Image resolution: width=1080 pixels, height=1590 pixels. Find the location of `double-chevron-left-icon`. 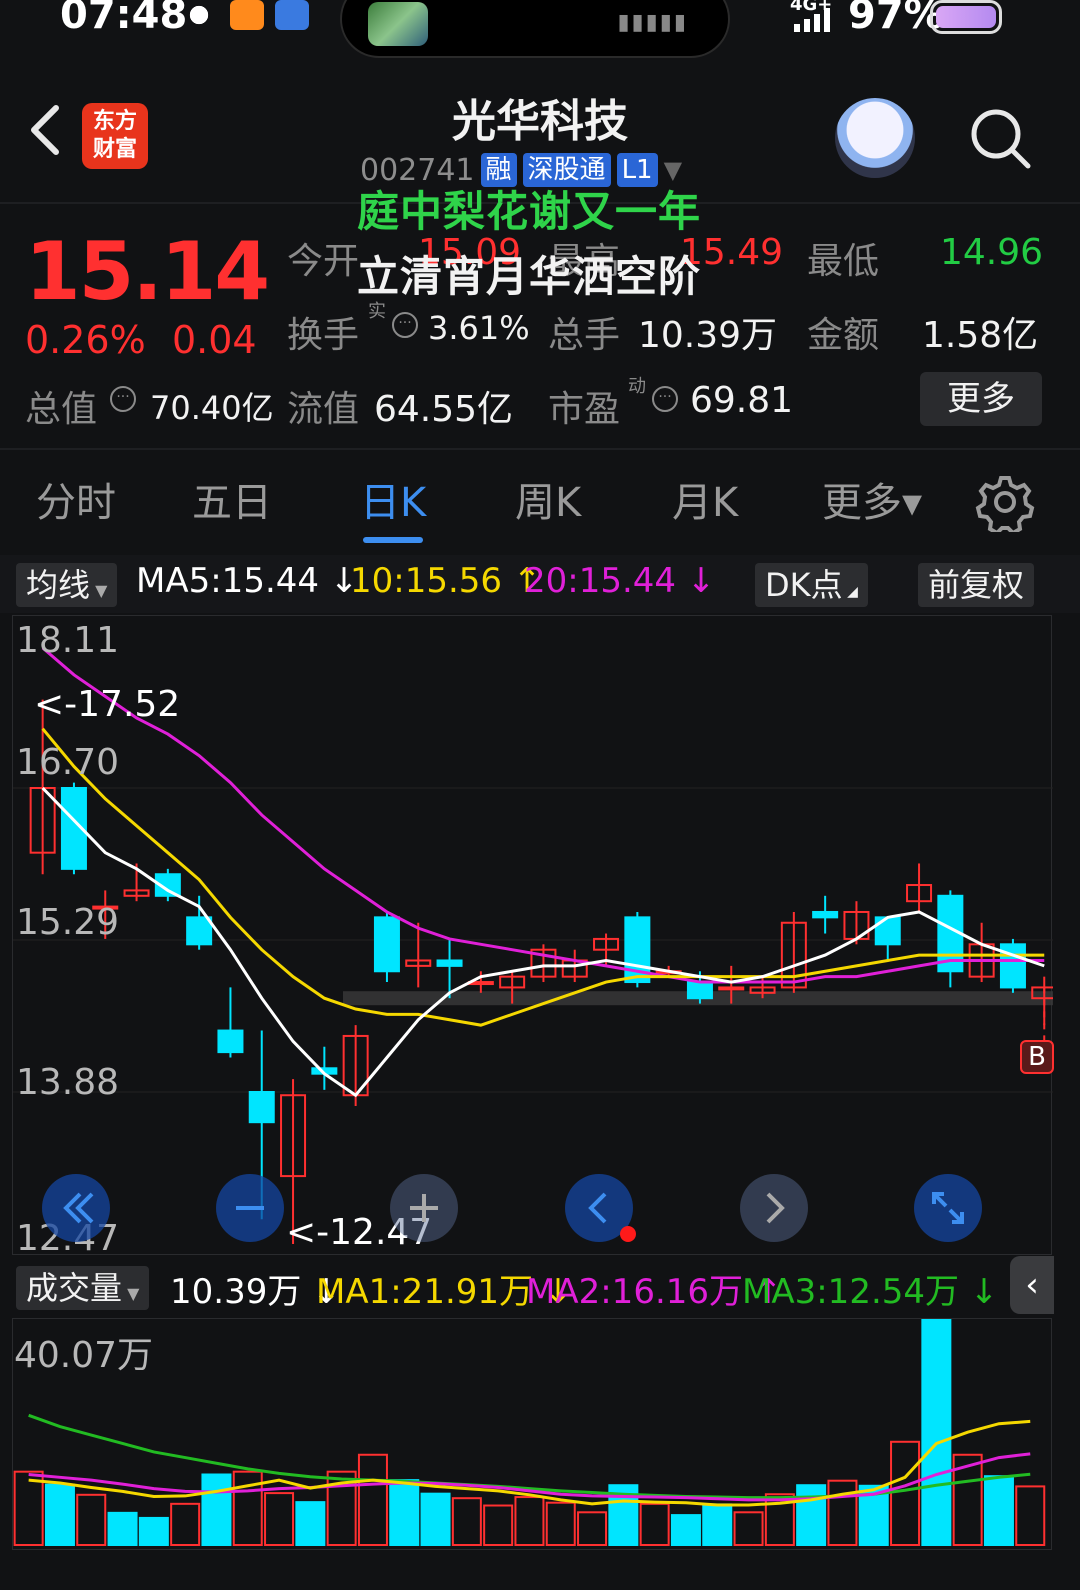

double-chevron-left-icon is located at coordinates (78, 1208).